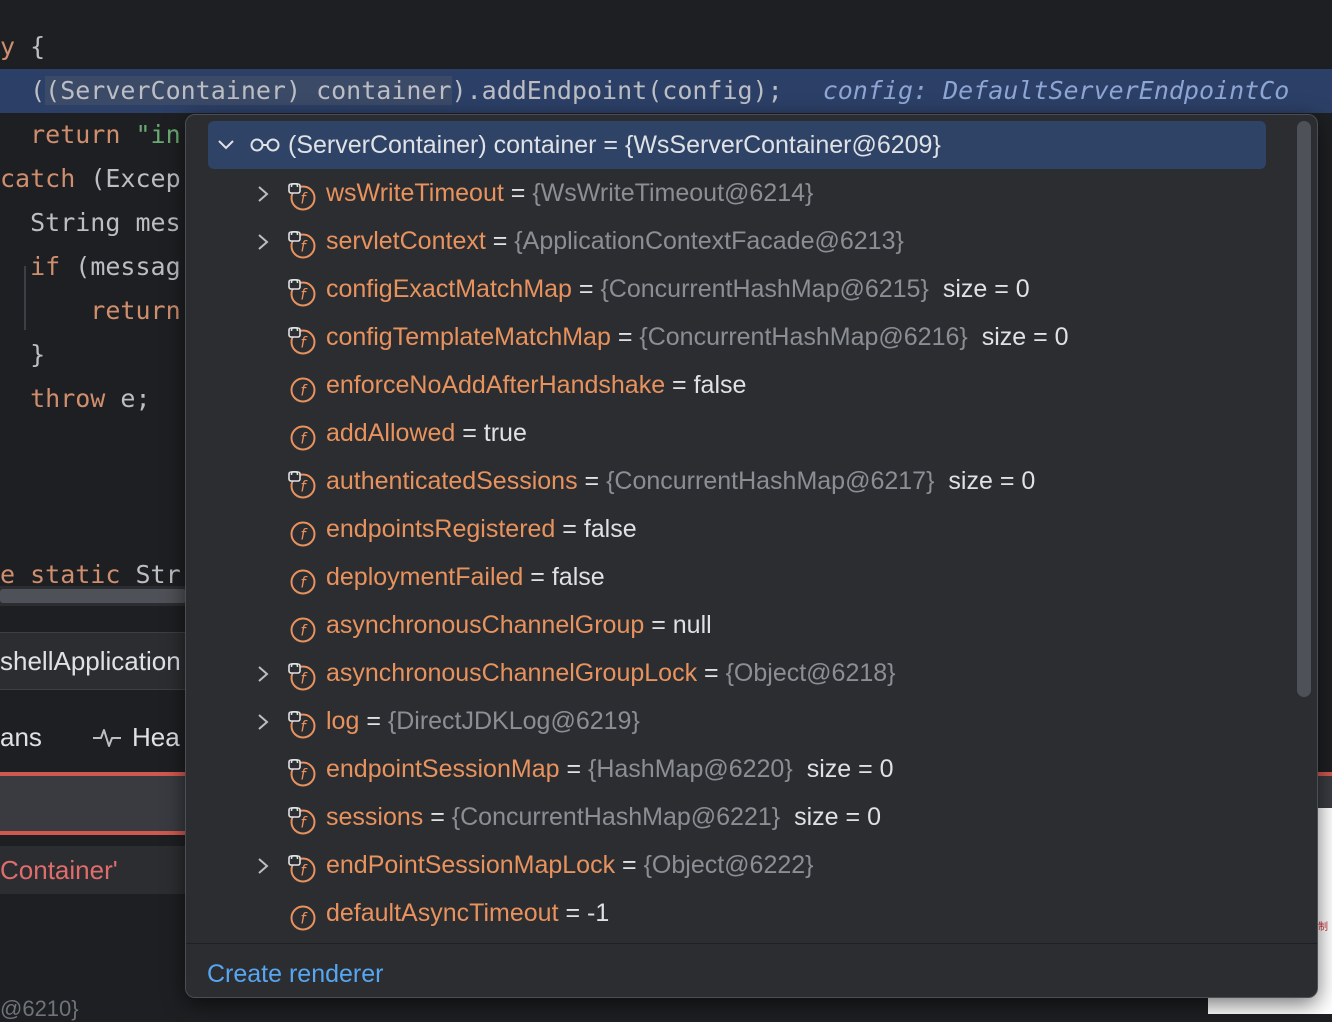 The width and height of the screenshot is (1332, 1022). What do you see at coordinates (673, 193) in the screenshot?
I see `object-reference: {WsWriteTimeout@6214}` at bounding box center [673, 193].